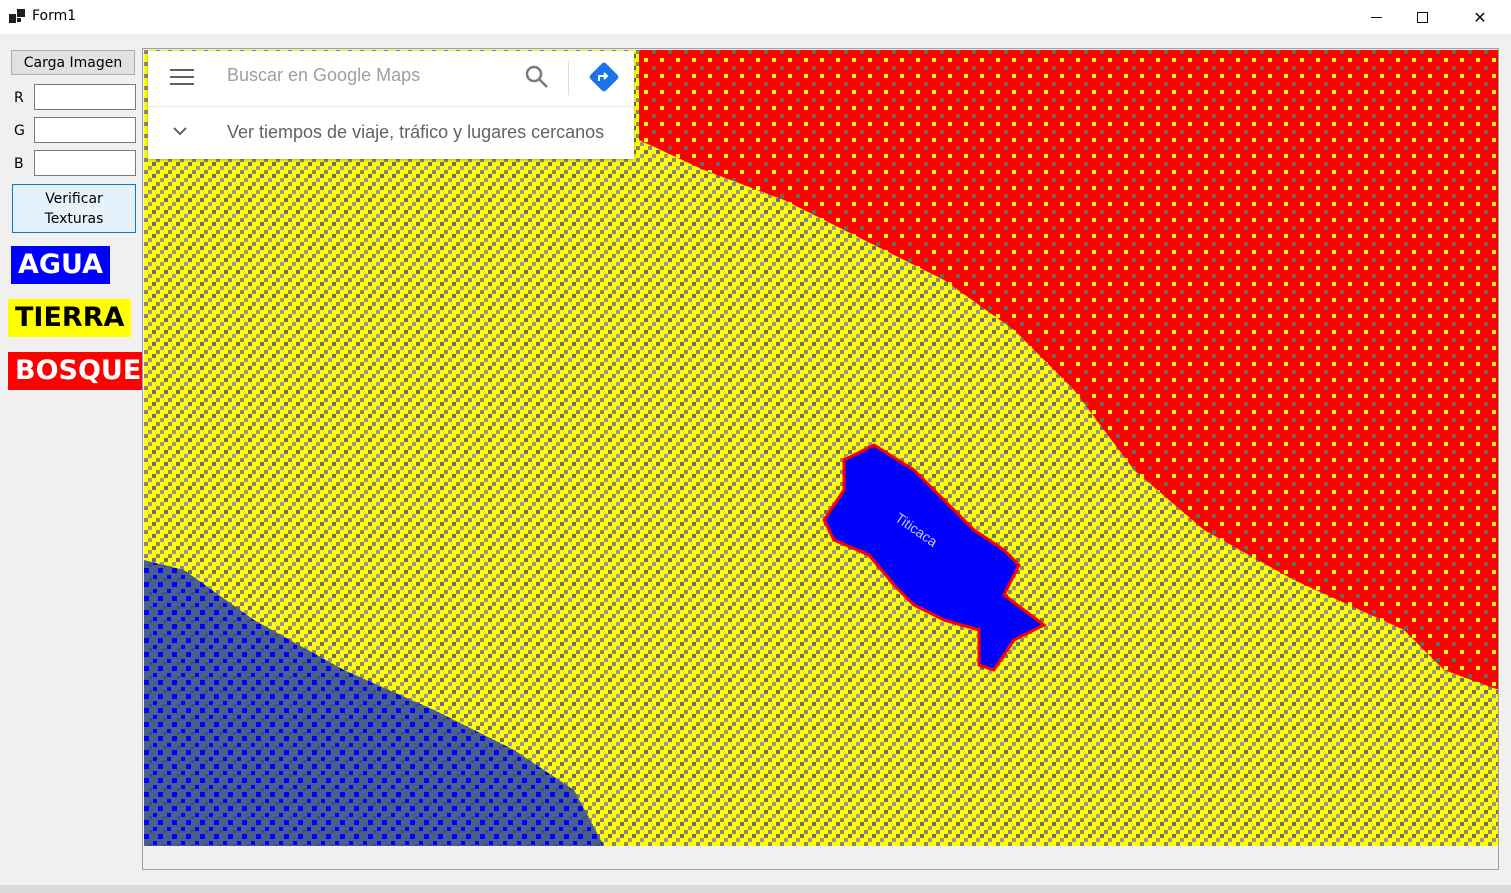 Image resolution: width=1511 pixels, height=893 pixels. I want to click on b-input, so click(85, 163).